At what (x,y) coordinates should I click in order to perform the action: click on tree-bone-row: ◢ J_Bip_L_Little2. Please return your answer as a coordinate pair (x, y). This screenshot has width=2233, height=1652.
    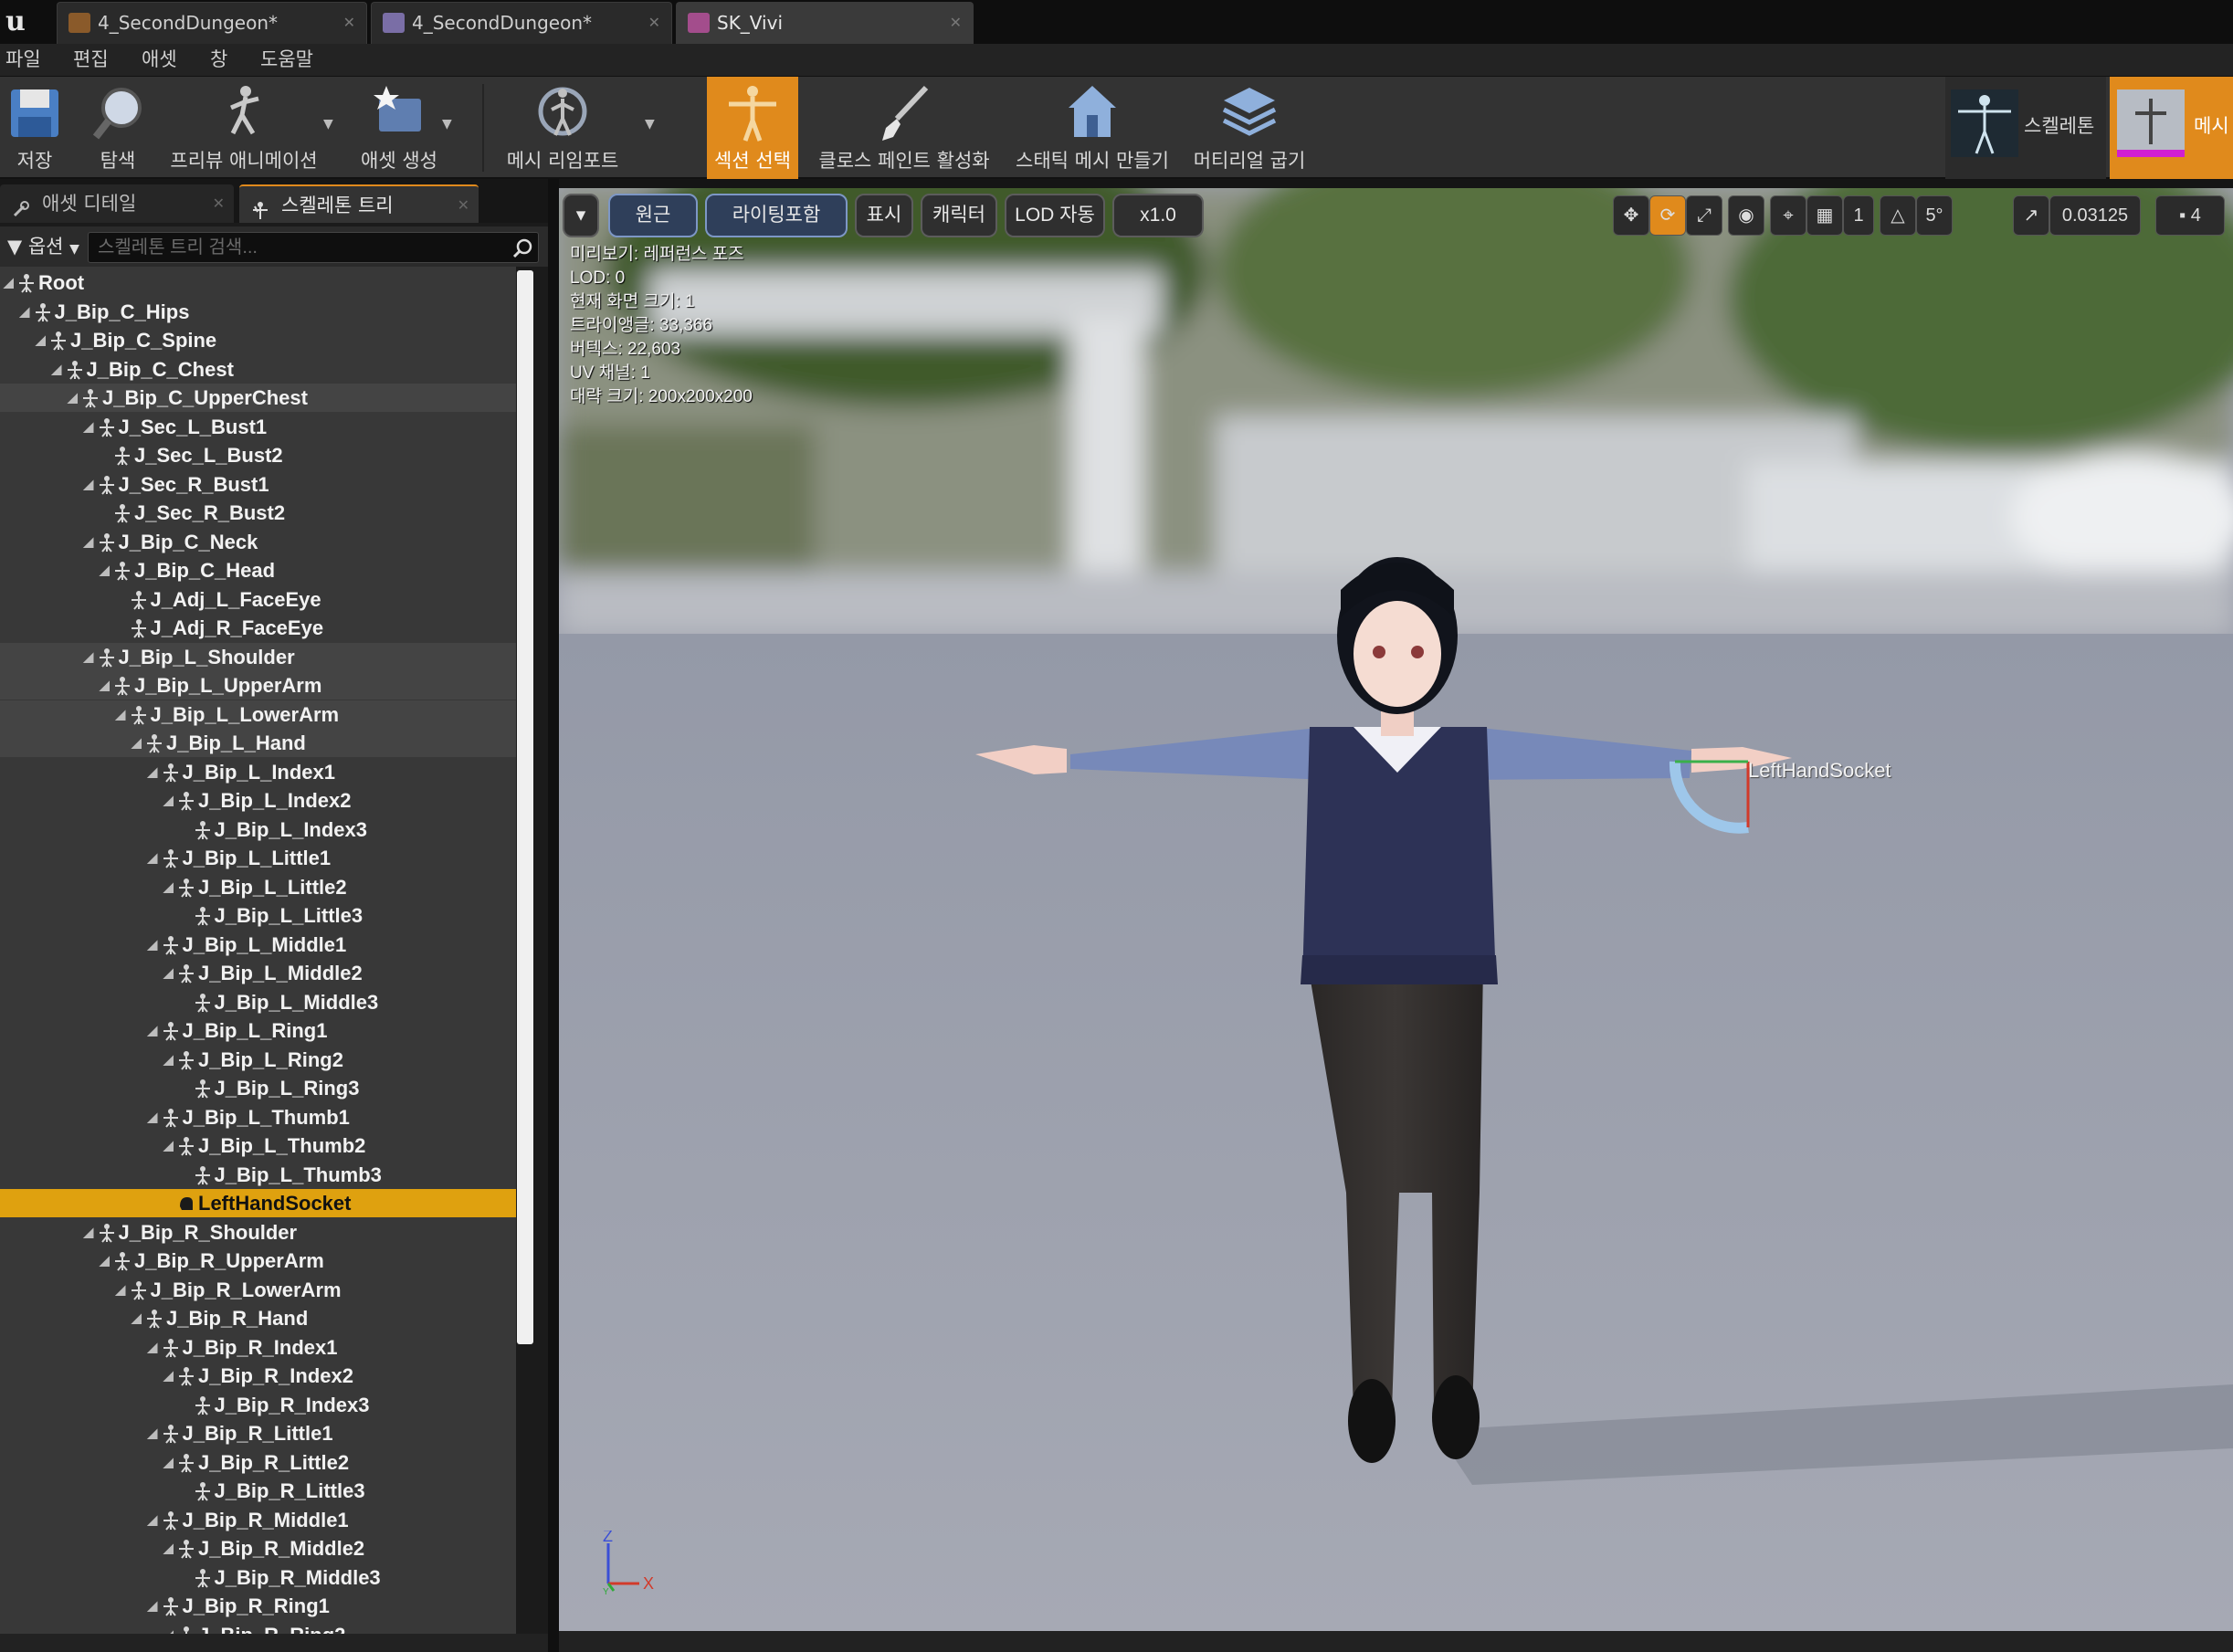
    Looking at the image, I should click on (258, 887).